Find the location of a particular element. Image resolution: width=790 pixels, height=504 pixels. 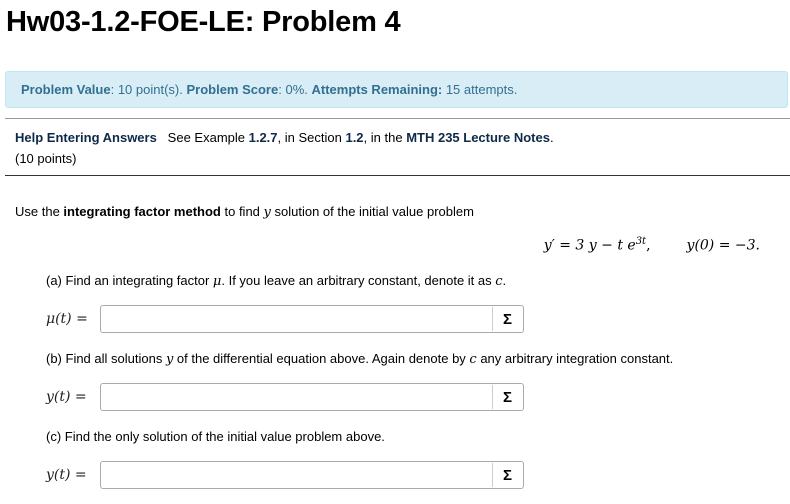

problem-score-label: Problem Score is located at coordinates (232, 89).